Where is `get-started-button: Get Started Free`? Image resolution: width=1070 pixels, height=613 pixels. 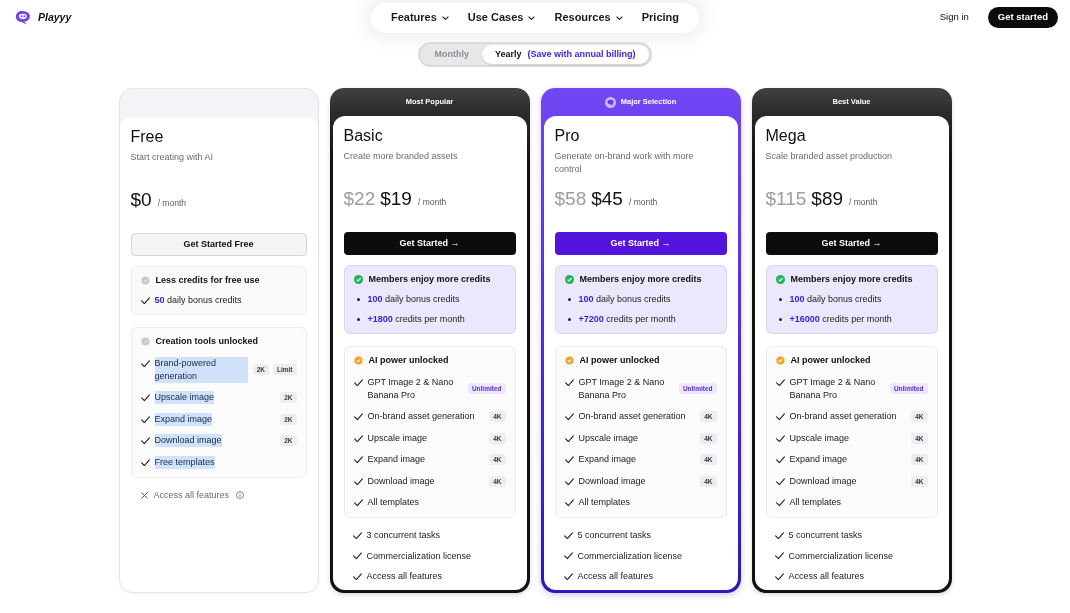 get-started-button: Get Started Free is located at coordinates (218, 244).